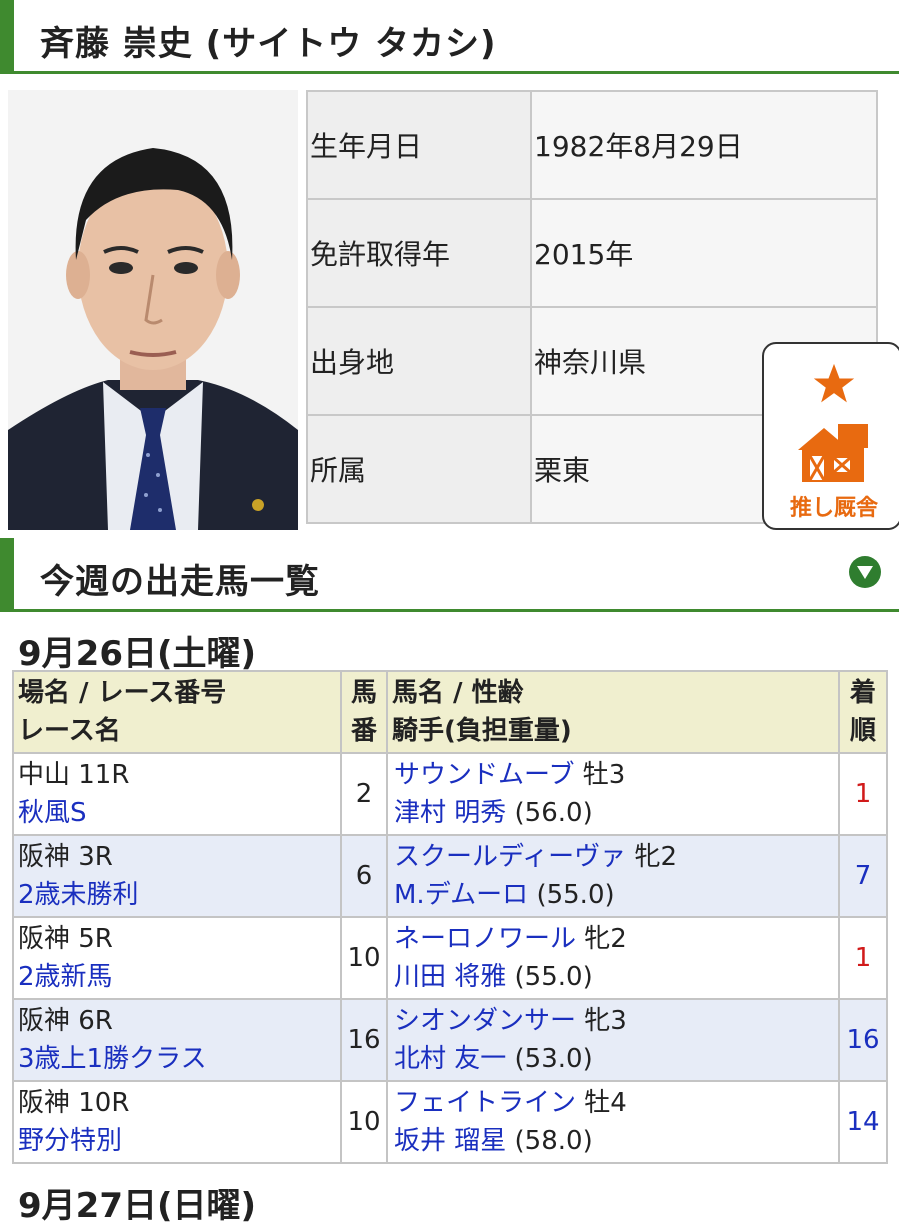 The image size is (899, 1227). Describe the element at coordinates (449, 575) in the screenshot. I see `entries-header: 今週の出走馬一覧` at that location.